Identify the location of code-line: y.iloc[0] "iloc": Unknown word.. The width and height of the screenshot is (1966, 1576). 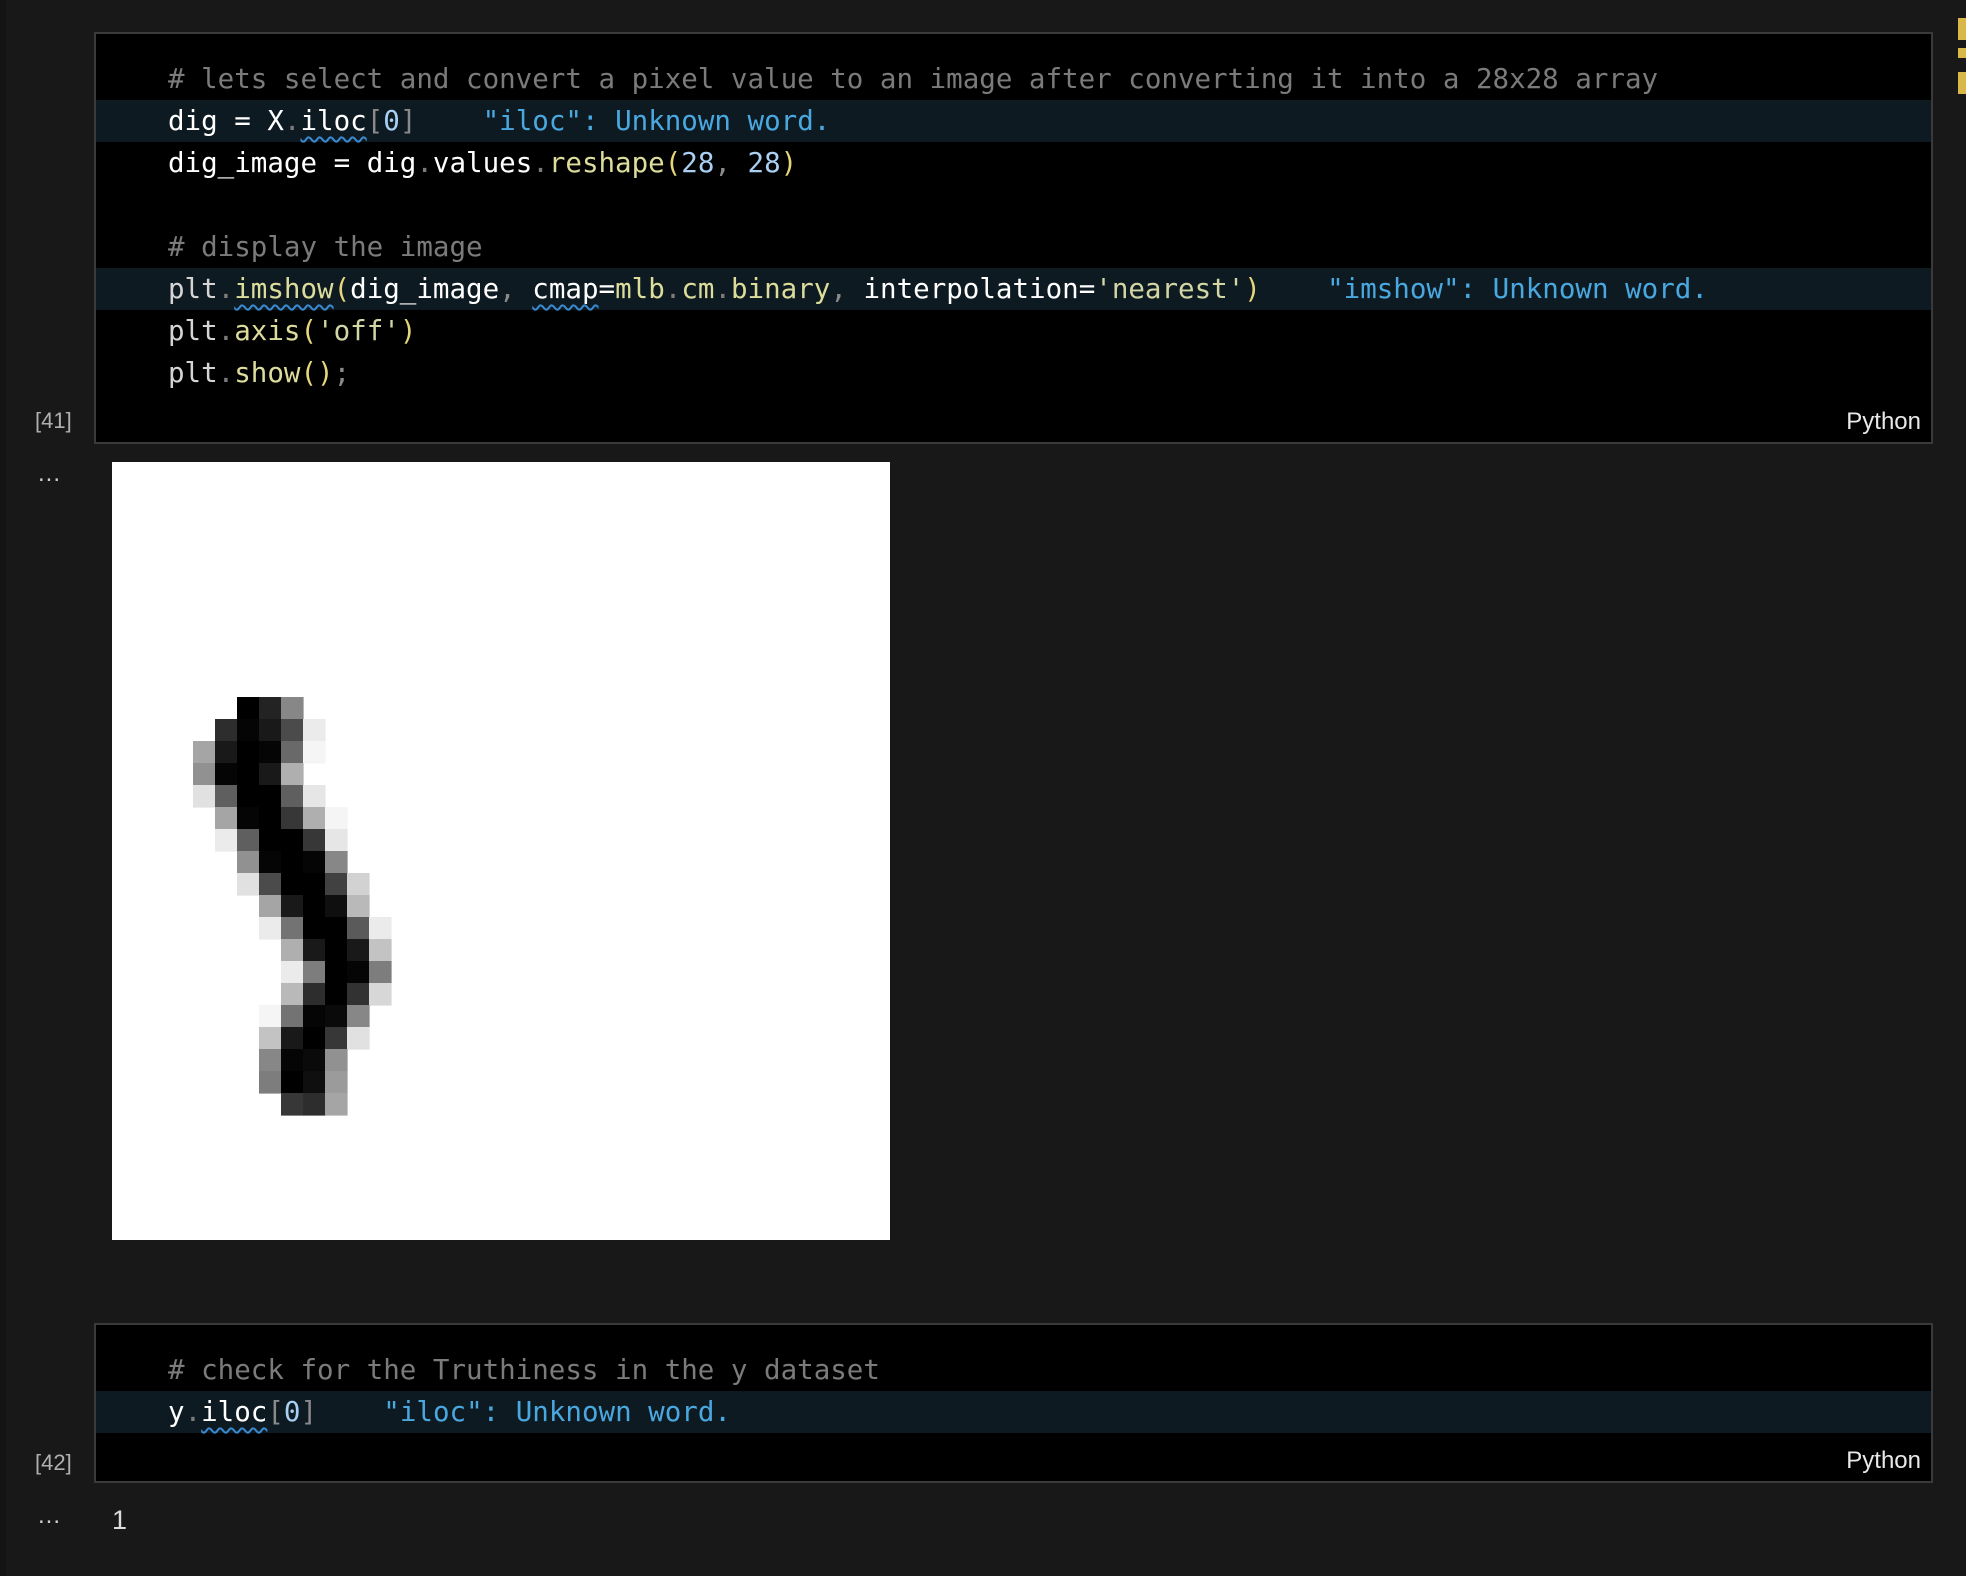
(1013, 1412).